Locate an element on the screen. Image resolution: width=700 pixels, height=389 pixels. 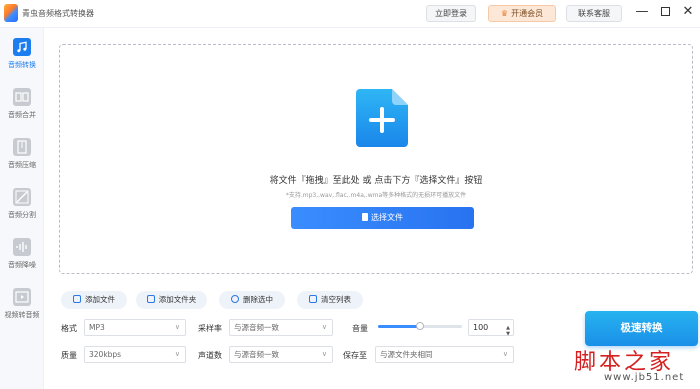
samplerate-label: 采样率 is located at coordinates (210, 328).